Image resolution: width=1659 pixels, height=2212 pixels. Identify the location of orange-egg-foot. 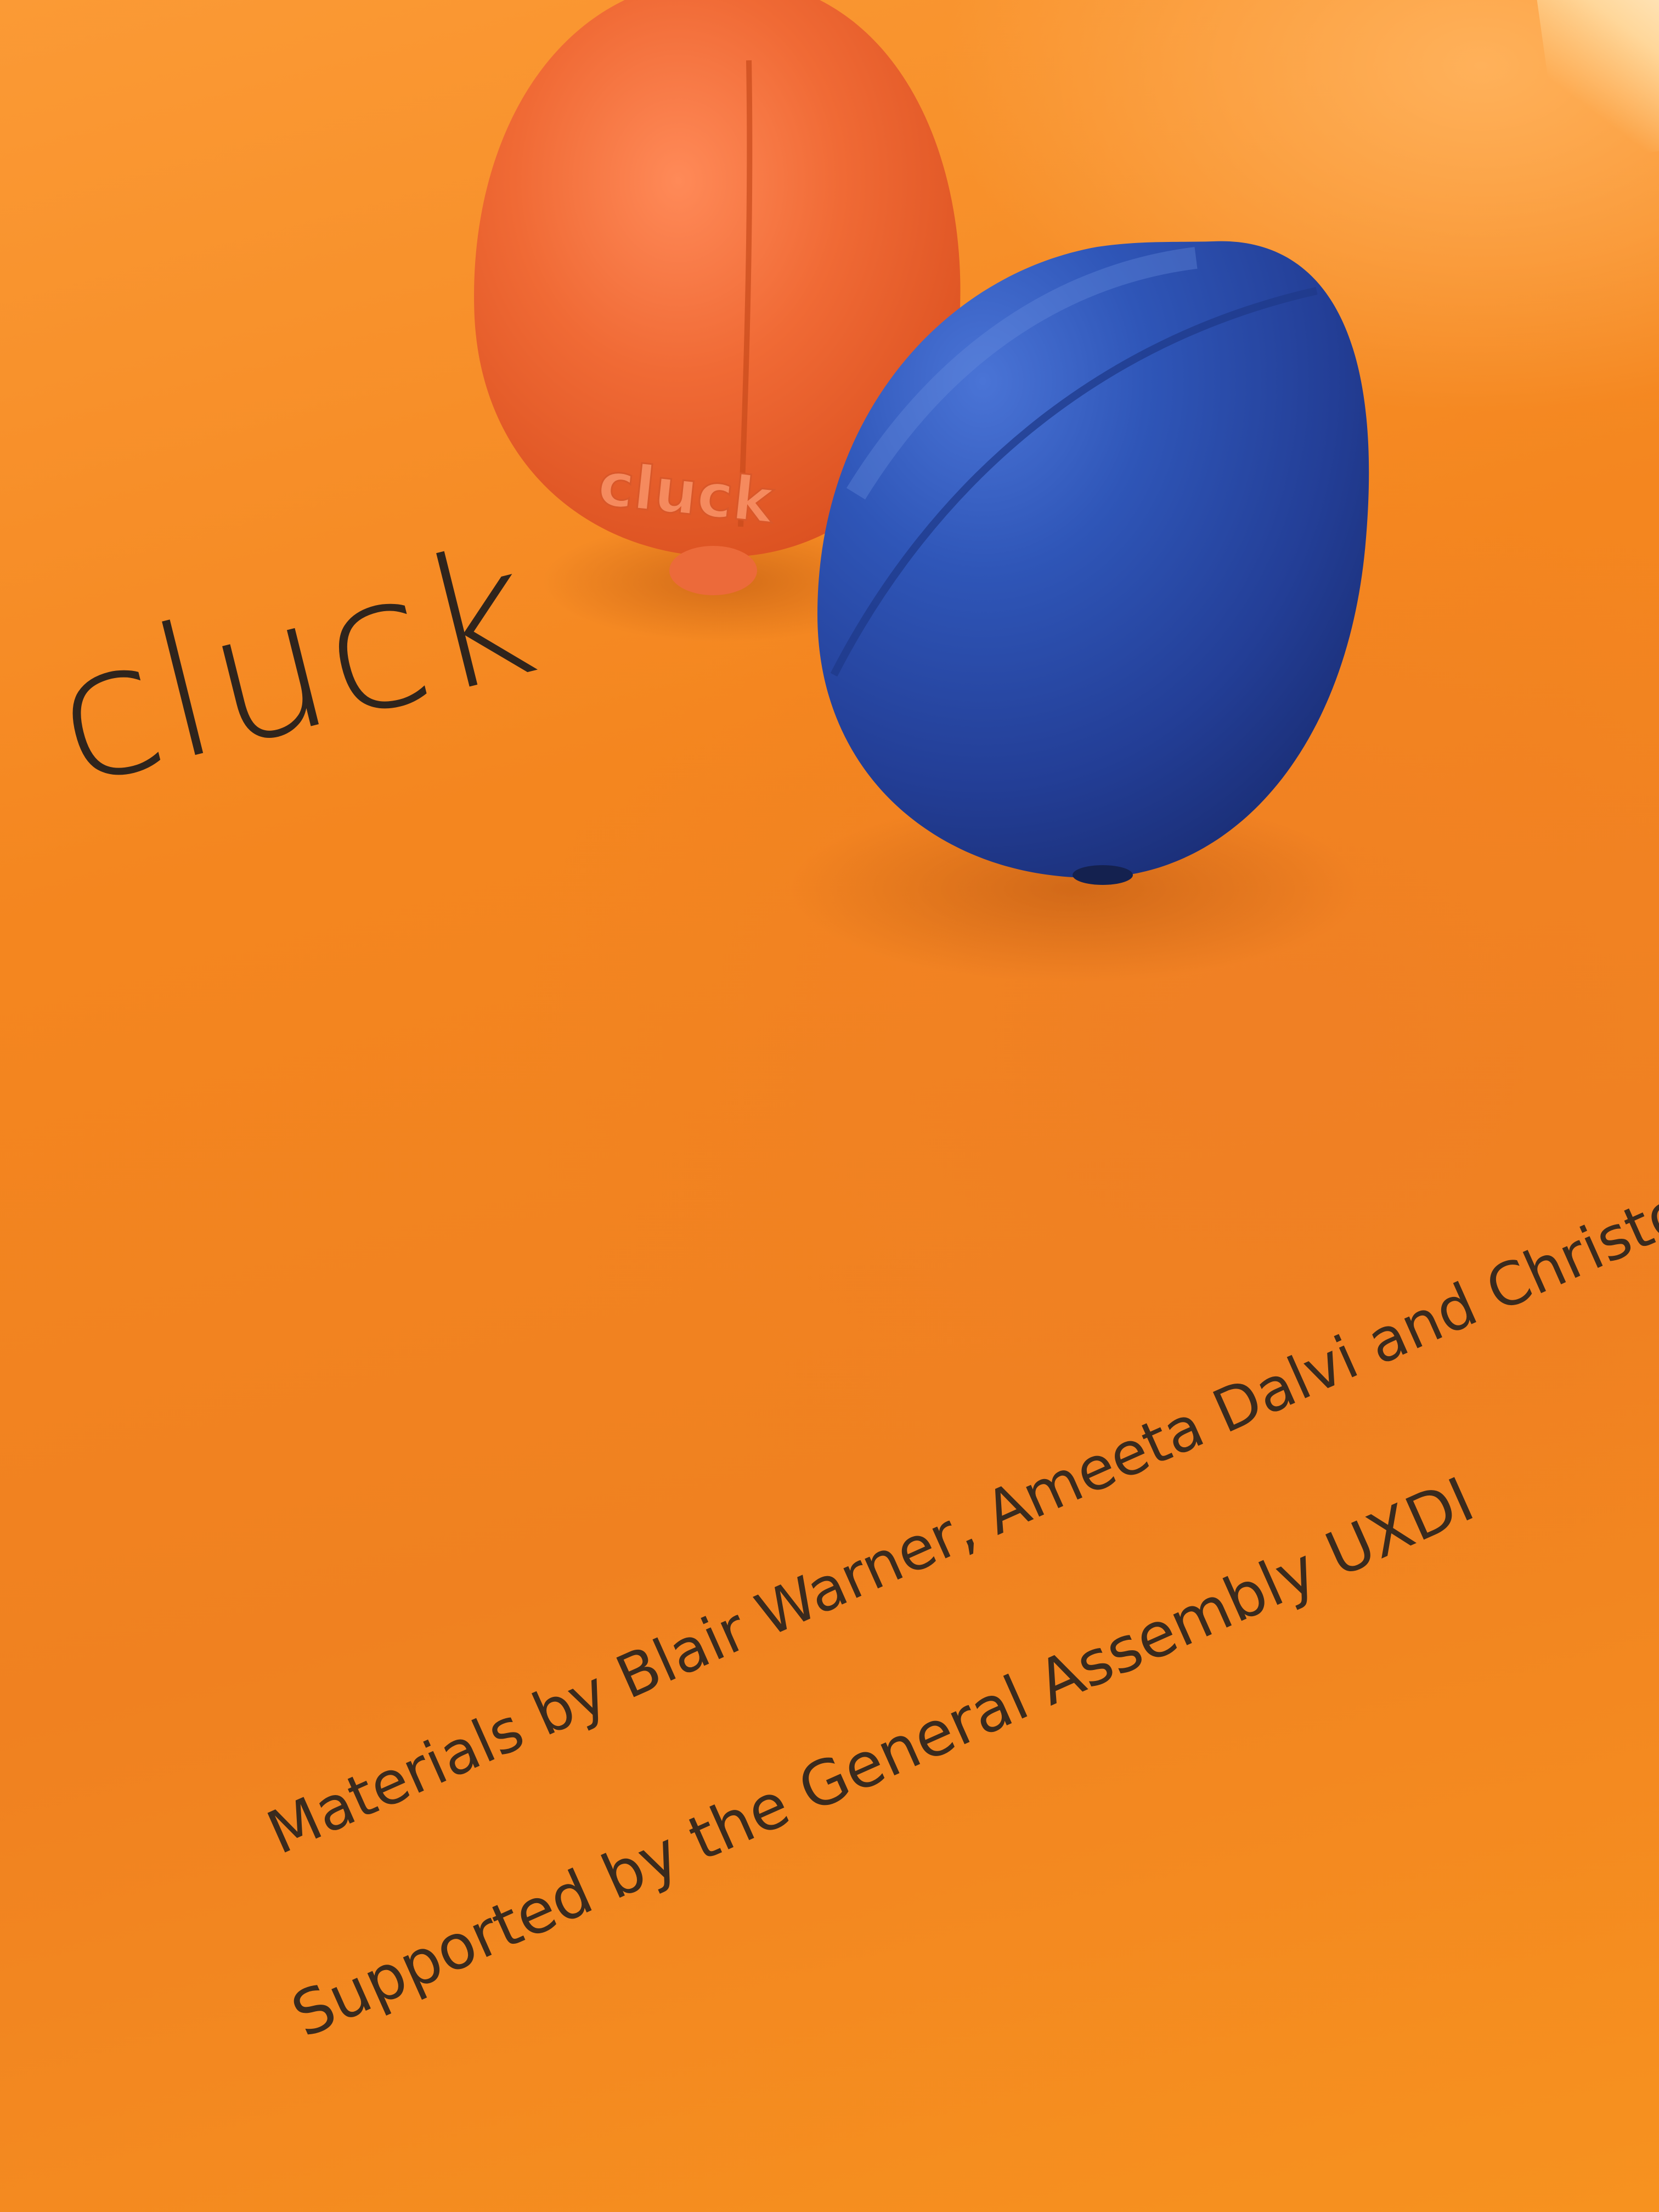
(713, 570).